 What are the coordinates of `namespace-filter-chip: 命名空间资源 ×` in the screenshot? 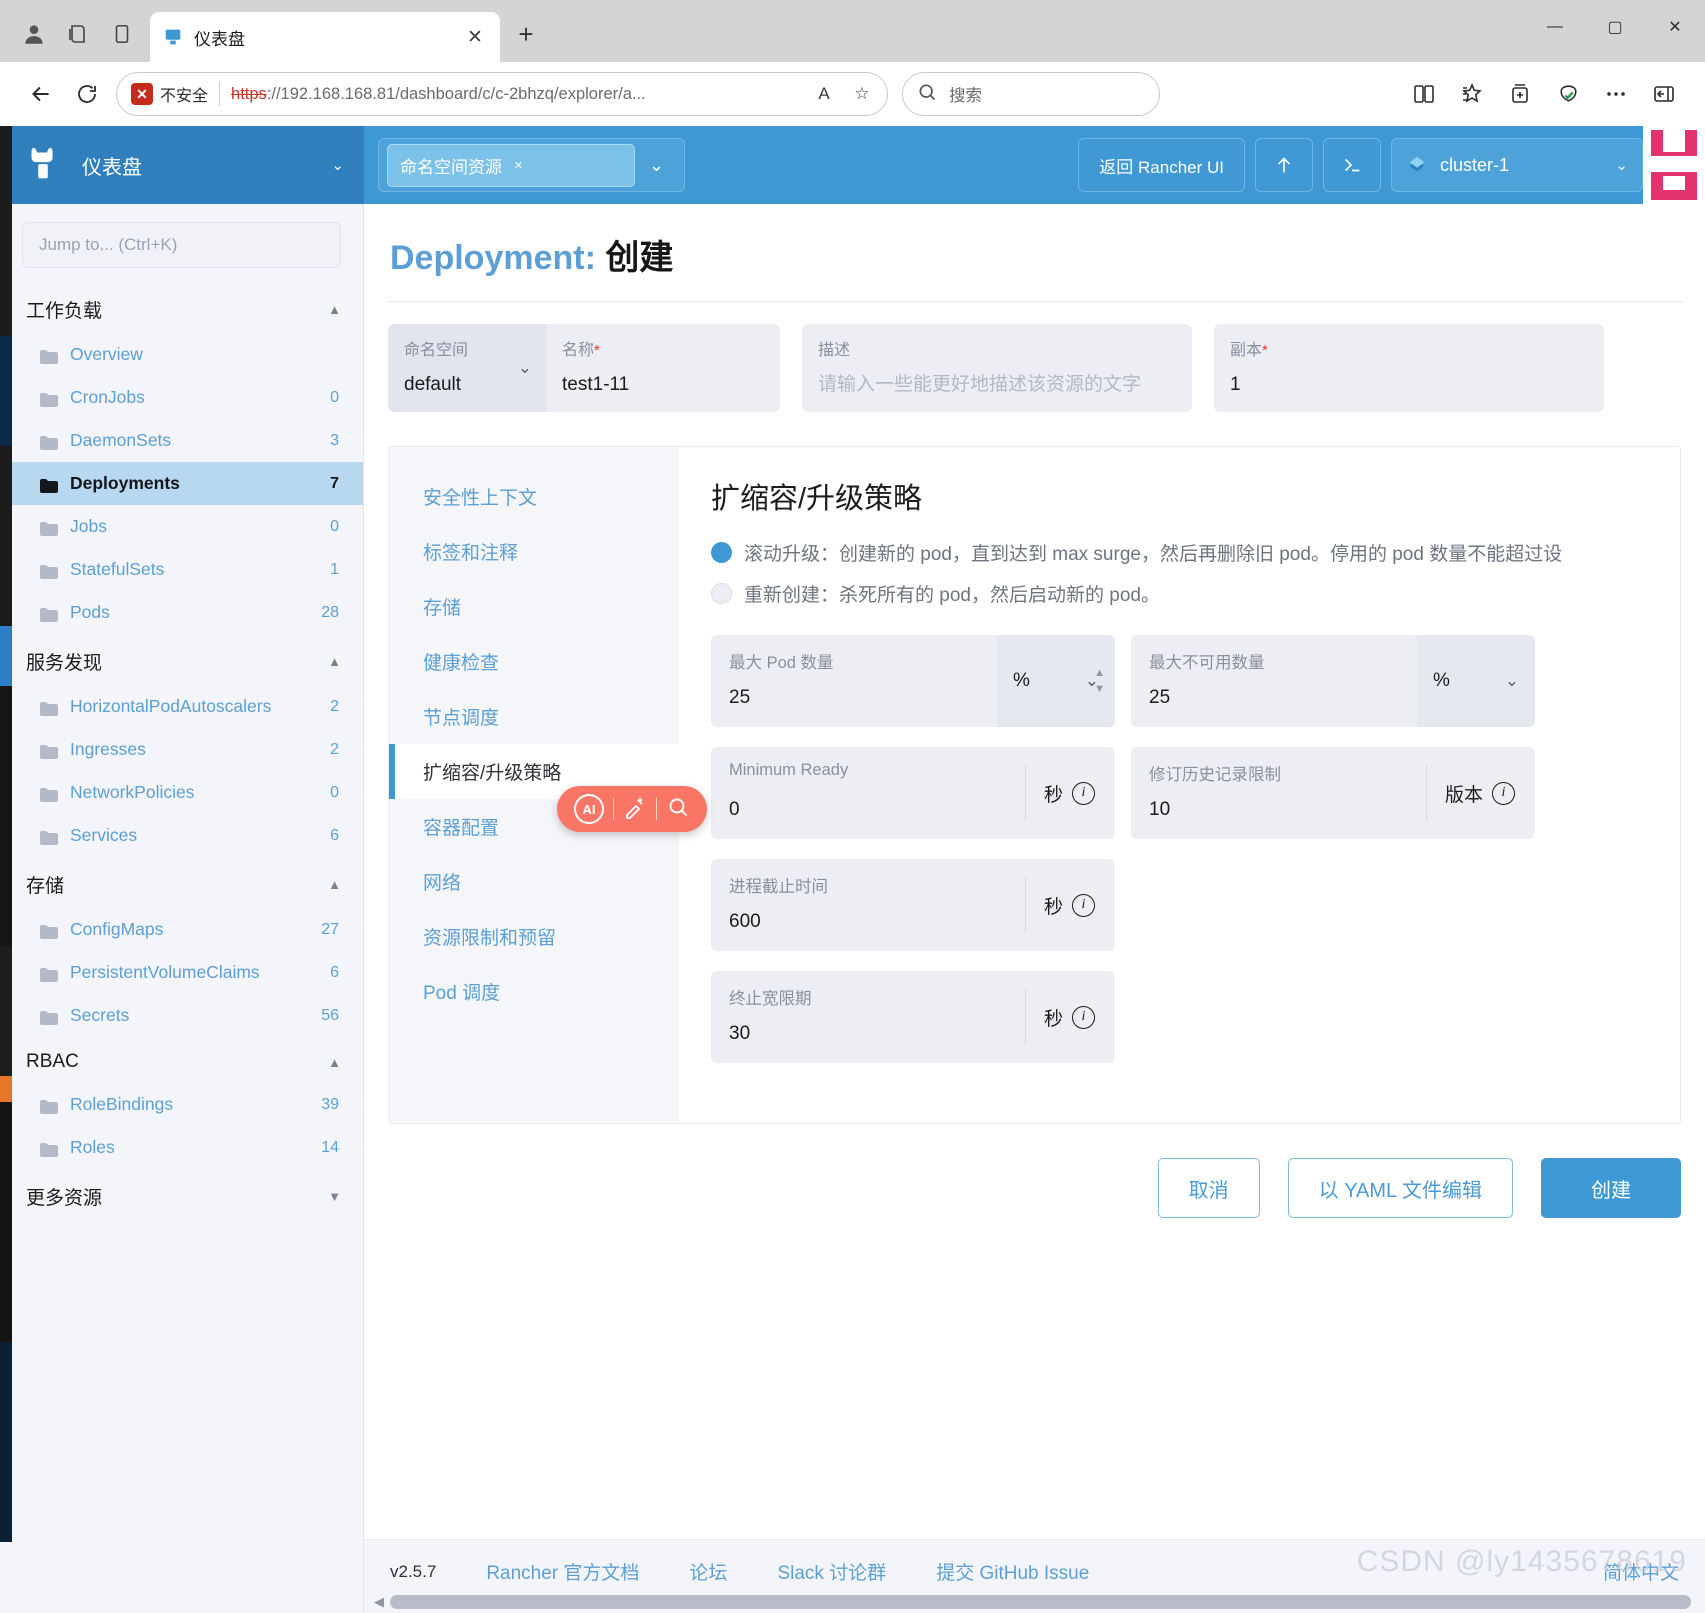 It's located at (511, 165).